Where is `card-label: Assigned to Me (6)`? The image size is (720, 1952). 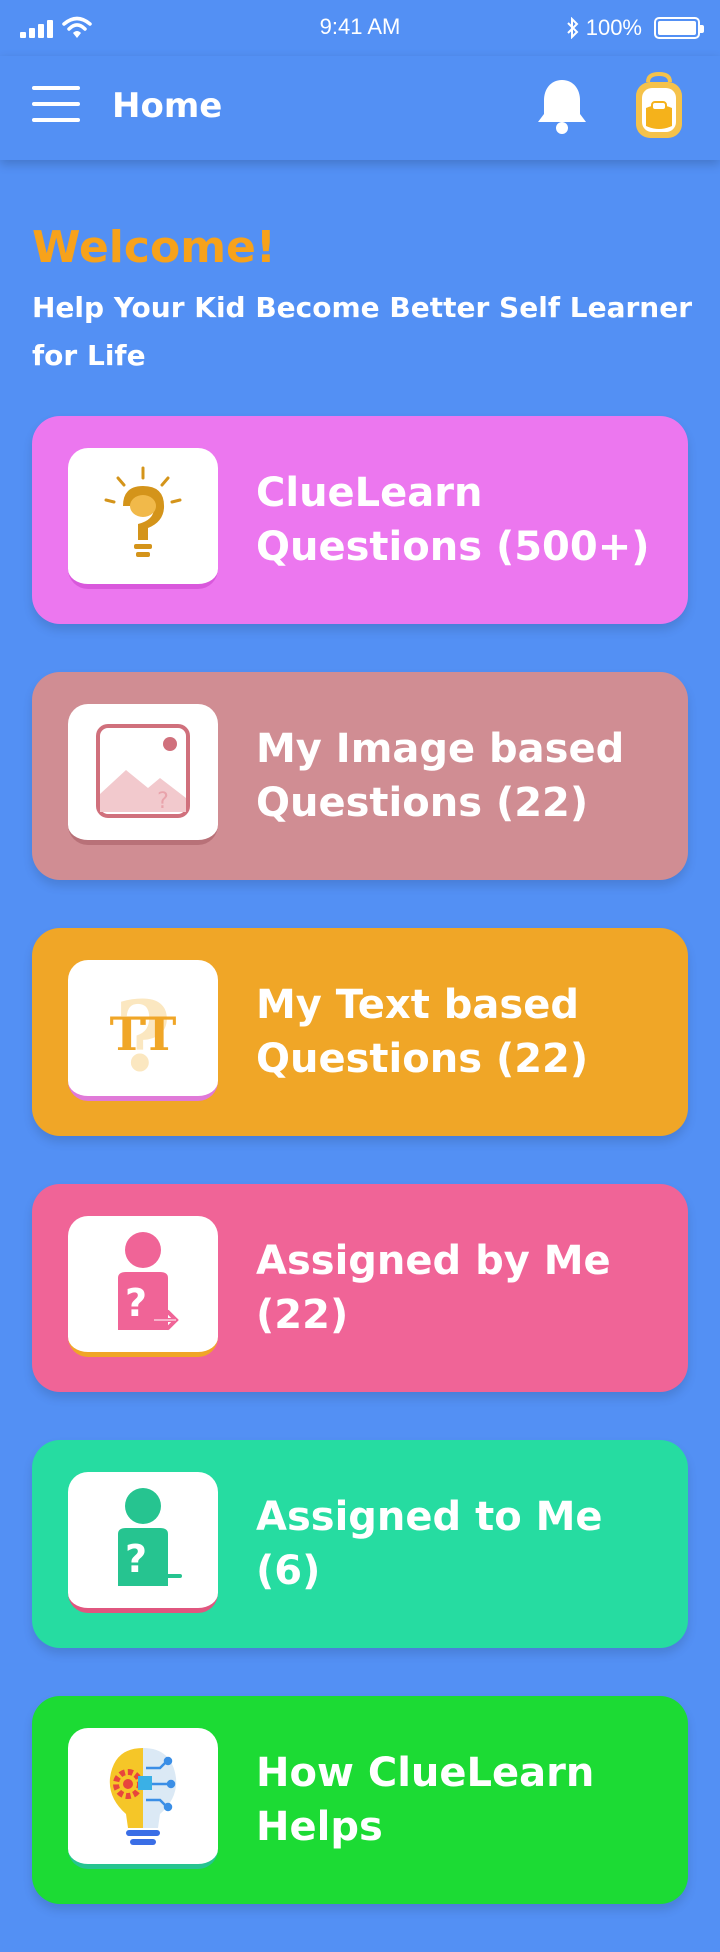
card-label: Assigned to Me (6) is located at coordinates (429, 1544).